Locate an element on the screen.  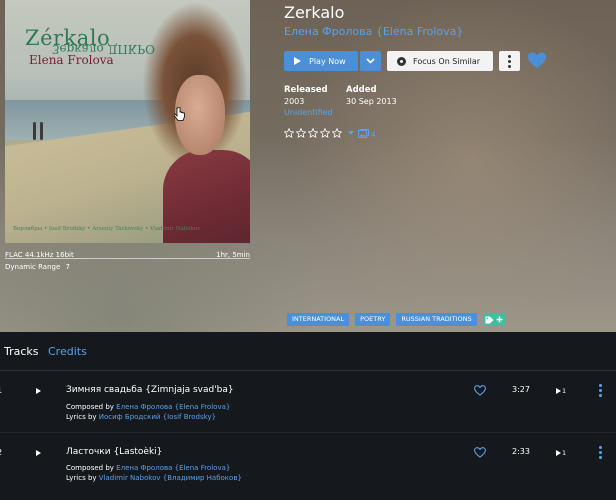
tab-bar: Tracks Credits is located at coordinates (308, 351).